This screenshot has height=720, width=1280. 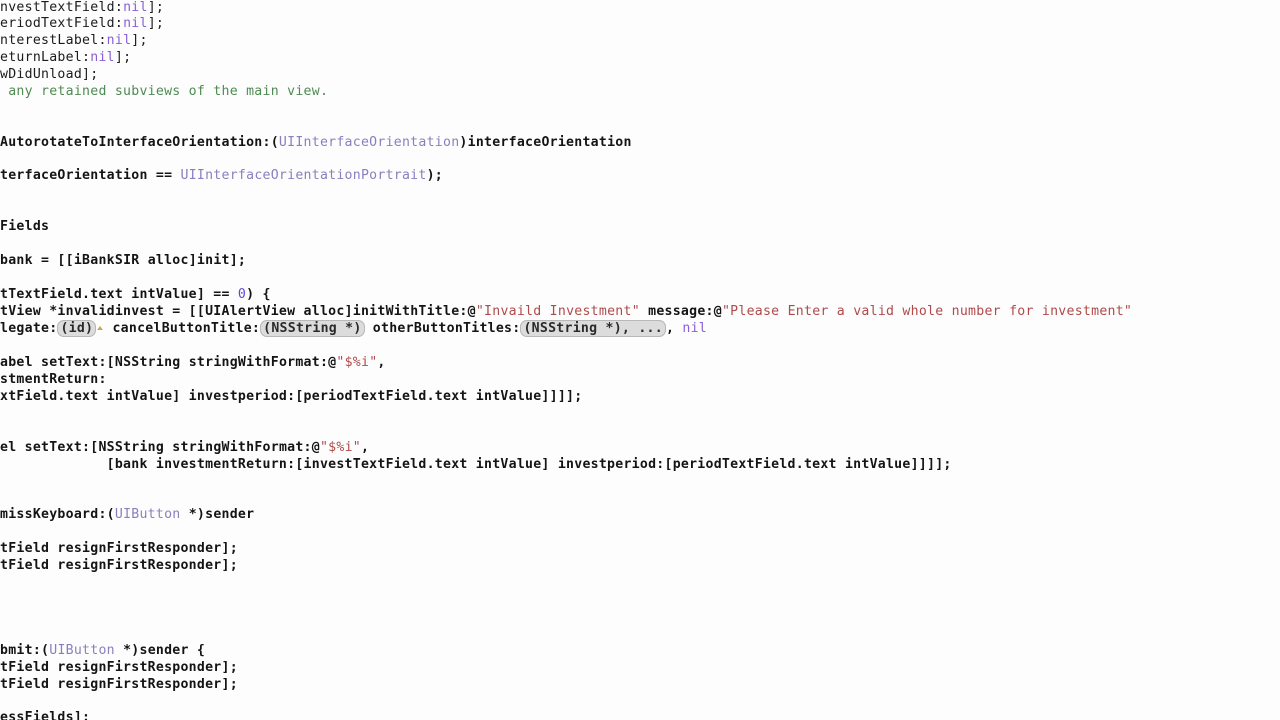 I want to click on code-token-class: UIInterfaceOrientationPortrait, so click(x=303, y=175).